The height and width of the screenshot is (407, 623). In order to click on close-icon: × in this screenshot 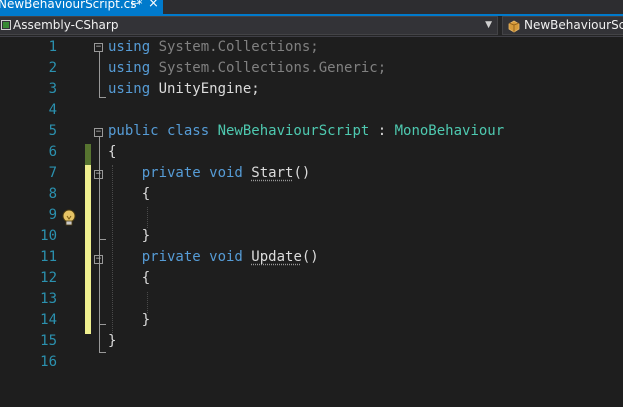, I will do `click(153, 5)`.